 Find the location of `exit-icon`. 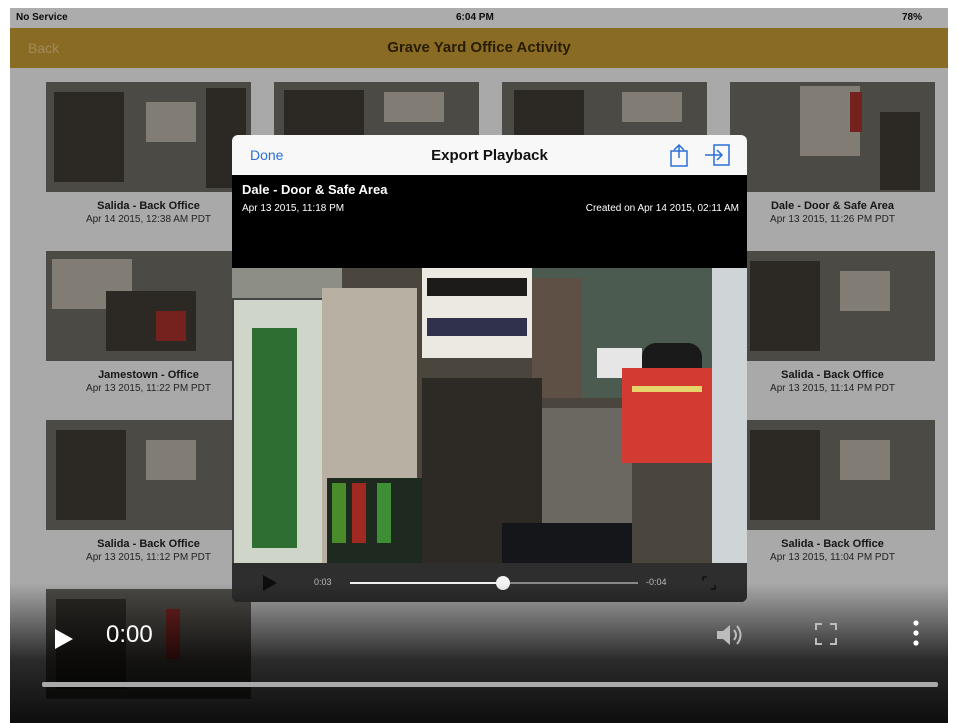

exit-icon is located at coordinates (717, 155).